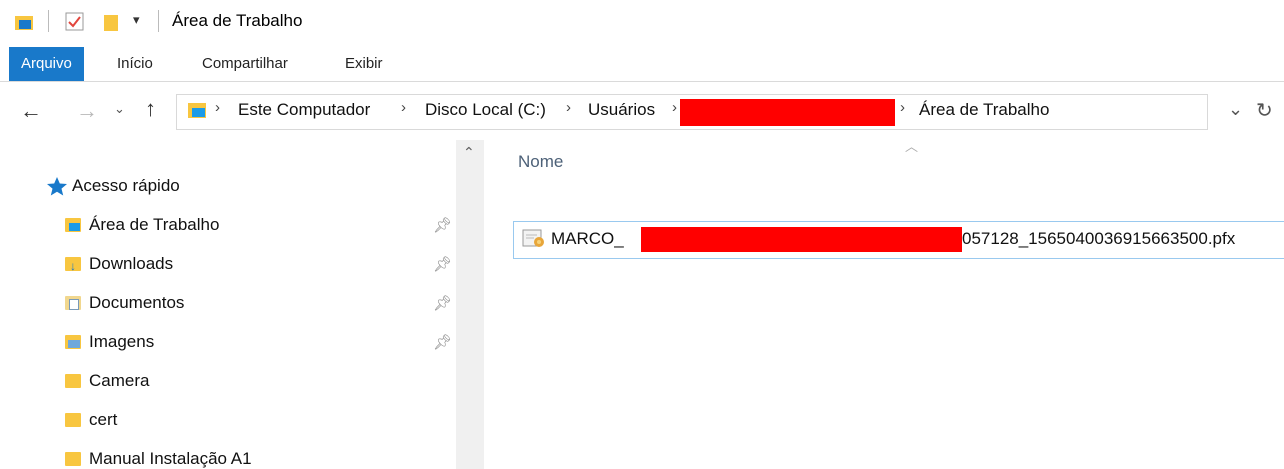  I want to click on file-name-prefix: MARCO_, so click(587, 238).